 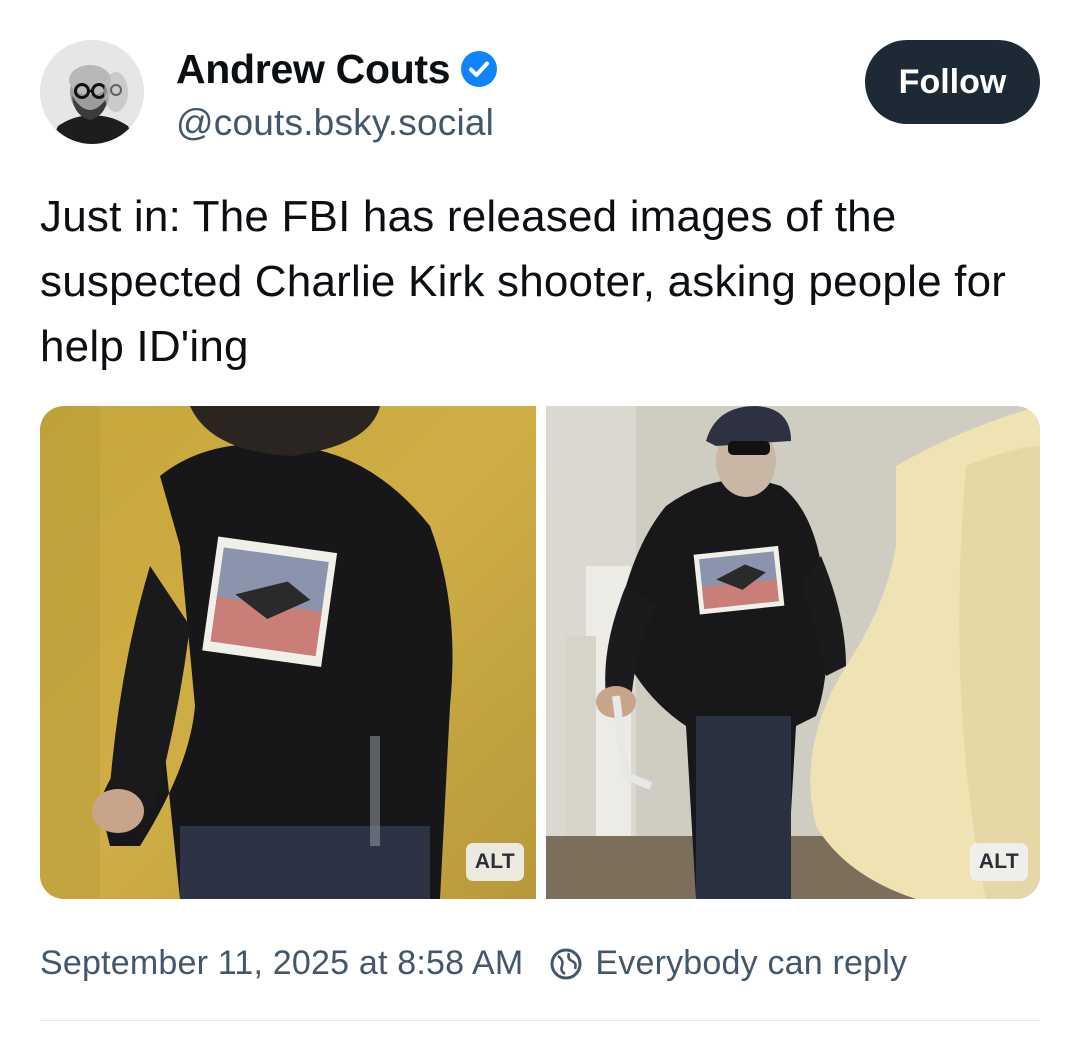 I want to click on reply-setting: Everybody can reply, so click(x=751, y=963).